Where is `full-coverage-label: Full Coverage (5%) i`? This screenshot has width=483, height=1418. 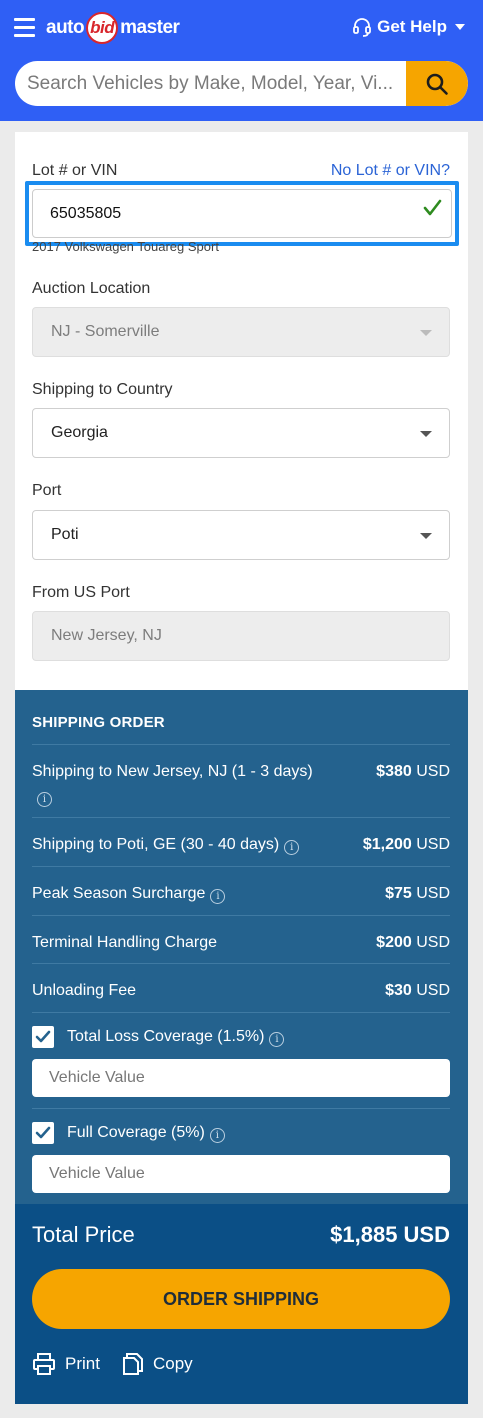 full-coverage-label: Full Coverage (5%) i is located at coordinates (146, 1133).